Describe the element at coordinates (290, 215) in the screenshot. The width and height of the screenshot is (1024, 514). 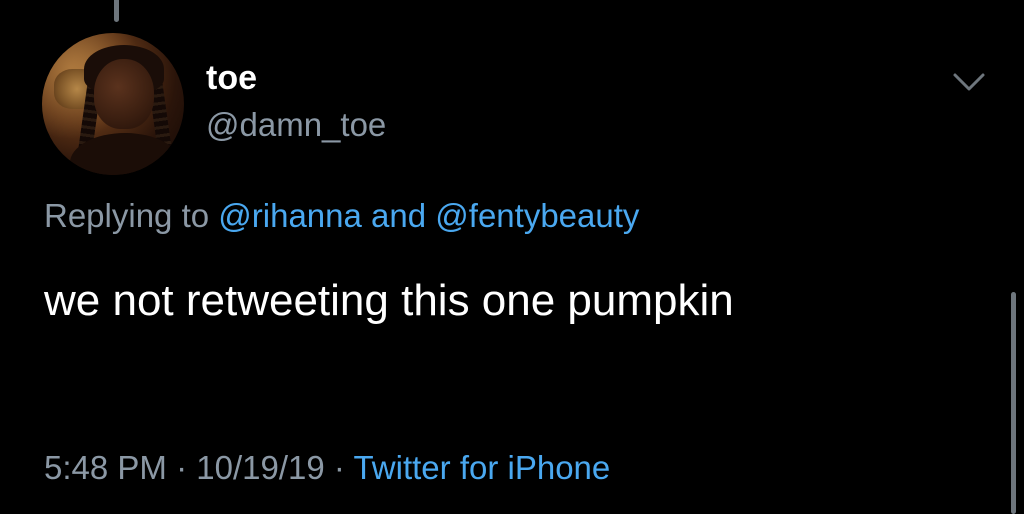
I see `mention-rihanna: @rihanna` at that location.